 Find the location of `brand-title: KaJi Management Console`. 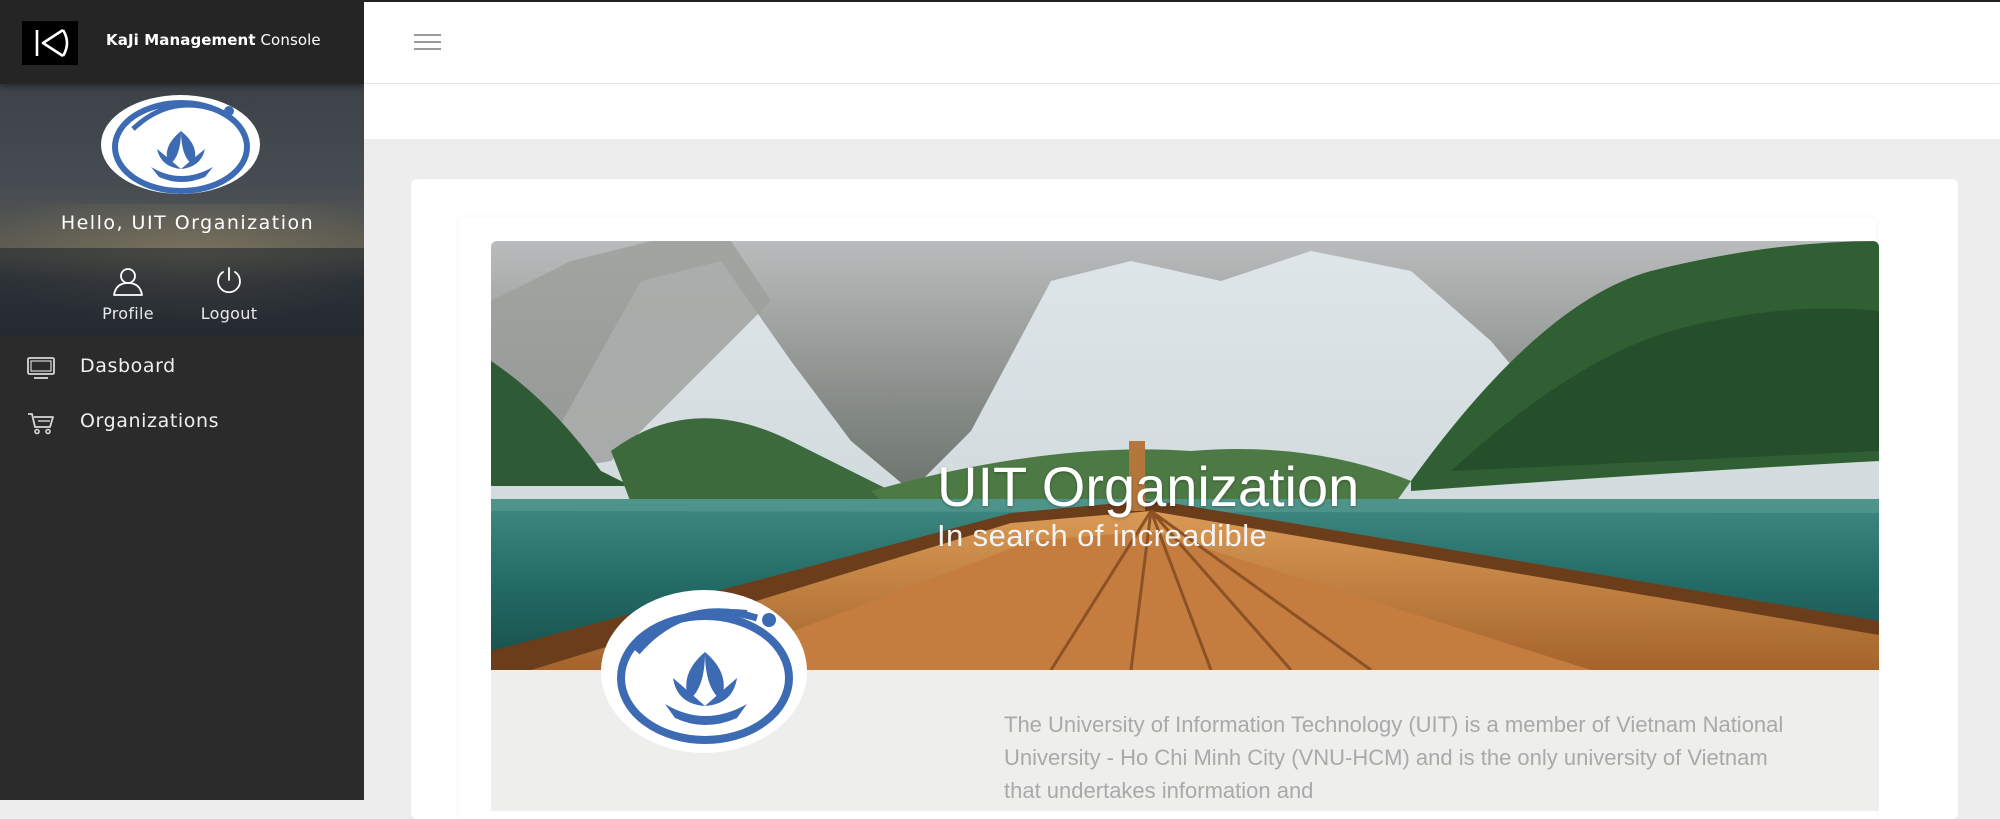

brand-title: KaJi Management Console is located at coordinates (213, 40).